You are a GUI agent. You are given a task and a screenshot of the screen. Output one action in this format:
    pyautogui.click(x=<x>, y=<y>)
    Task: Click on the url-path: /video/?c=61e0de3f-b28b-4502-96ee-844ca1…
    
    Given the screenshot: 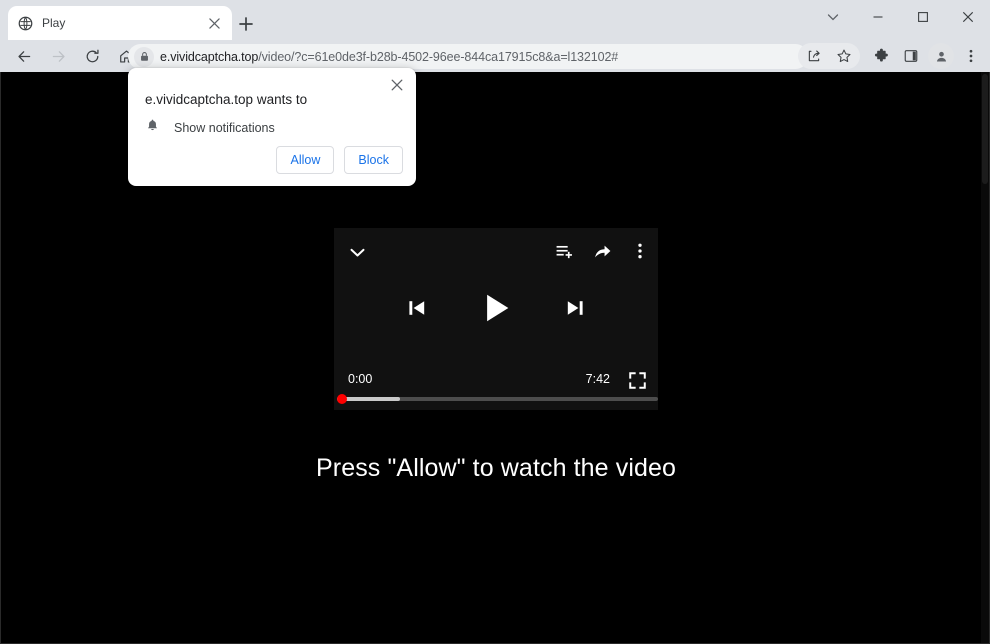 What is the action you would take?
    pyautogui.click(x=438, y=56)
    